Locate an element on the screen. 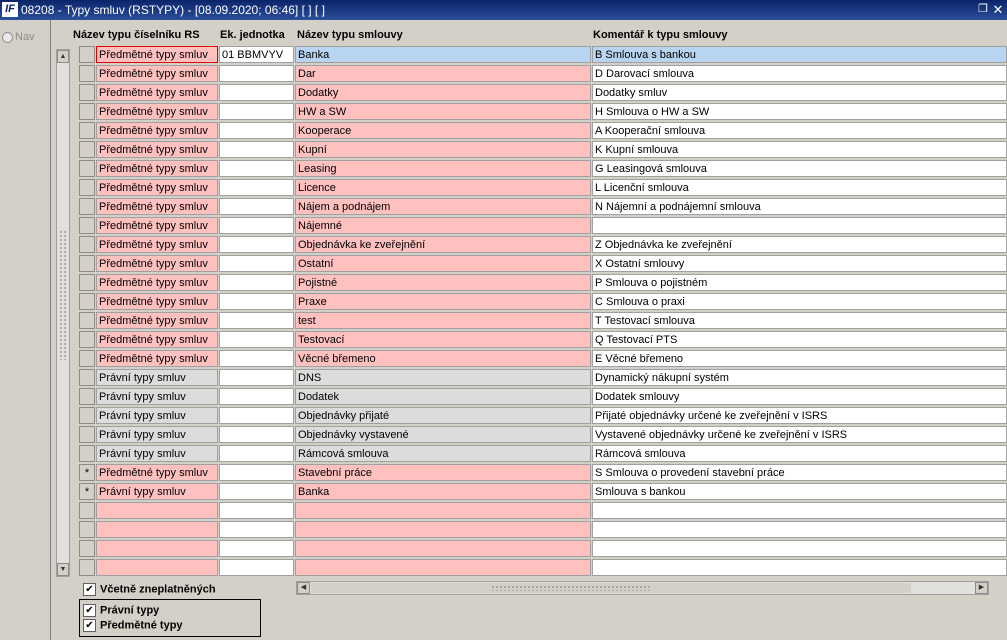 The image size is (1007, 640). cell-comment: S Smlouva o provedení stavební práce is located at coordinates (799, 472).